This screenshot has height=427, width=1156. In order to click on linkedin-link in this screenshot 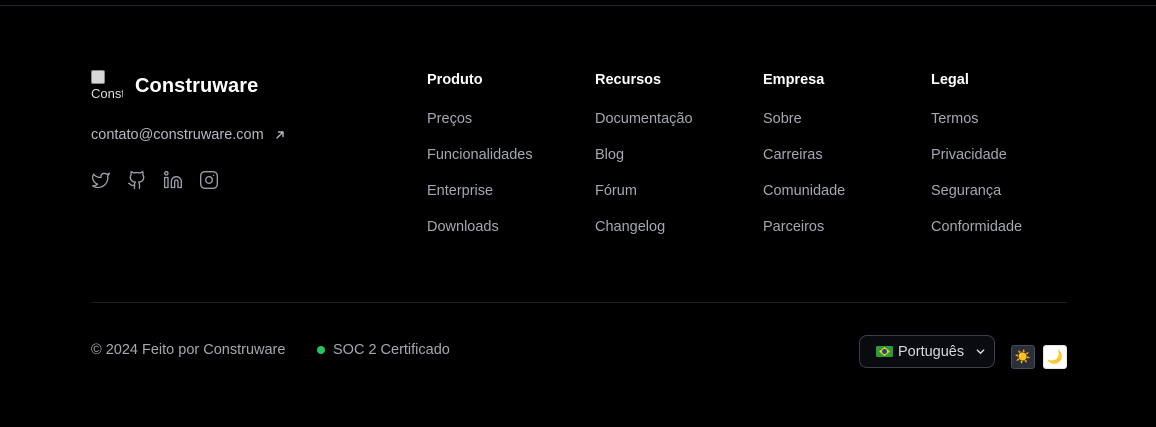, I will do `click(173, 180)`.